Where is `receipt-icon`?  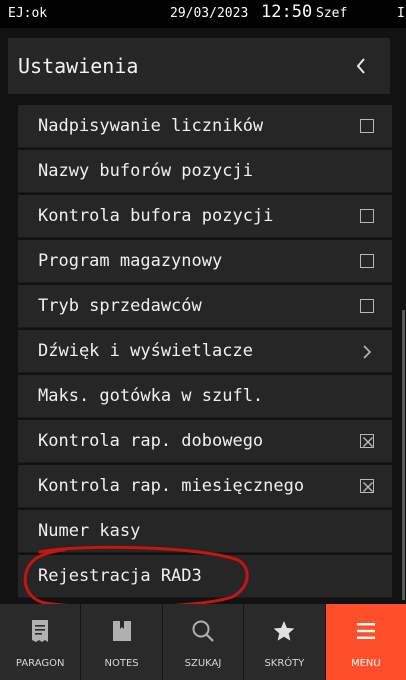
receipt-icon is located at coordinates (40, 631).